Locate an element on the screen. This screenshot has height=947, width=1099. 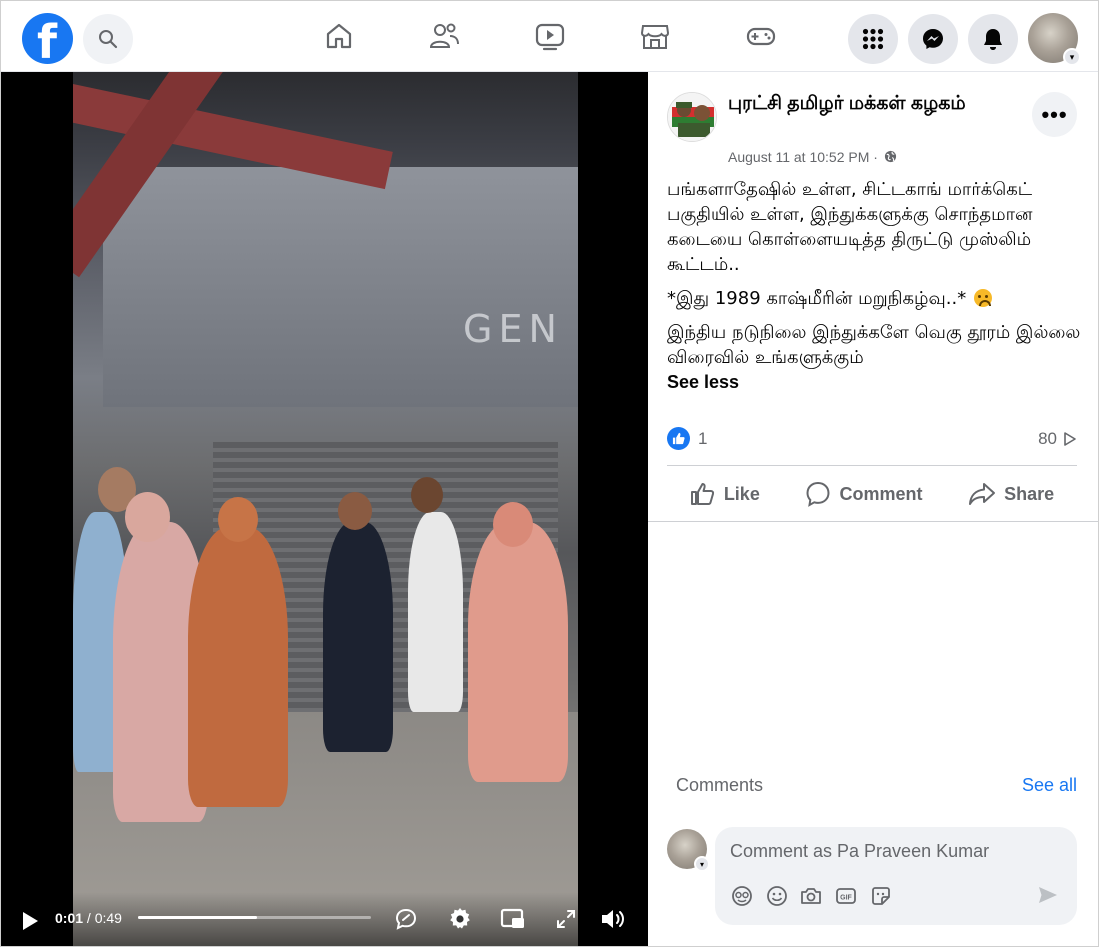
post-timestamp: August 11 at 10:52 PM · is located at coordinates (812, 157).